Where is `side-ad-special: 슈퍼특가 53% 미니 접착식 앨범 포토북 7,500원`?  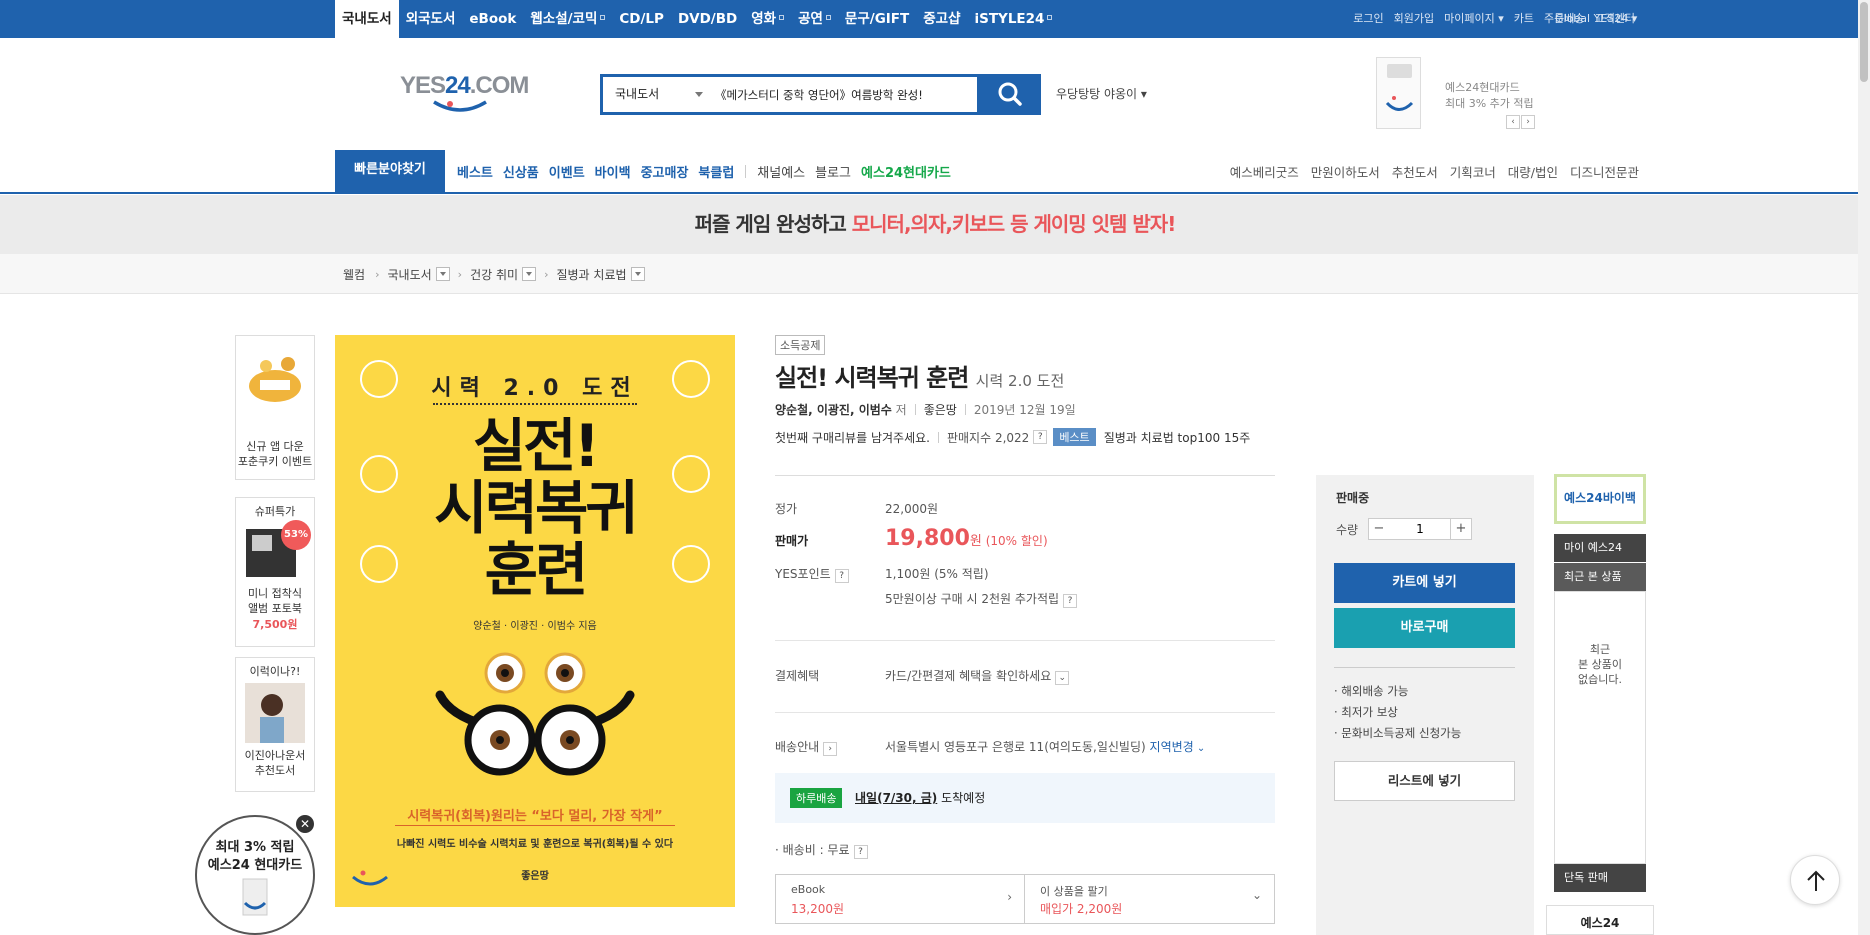 side-ad-special: 슈퍼특가 53% 미니 접착식 앨범 포토북 7,500원 is located at coordinates (275, 572).